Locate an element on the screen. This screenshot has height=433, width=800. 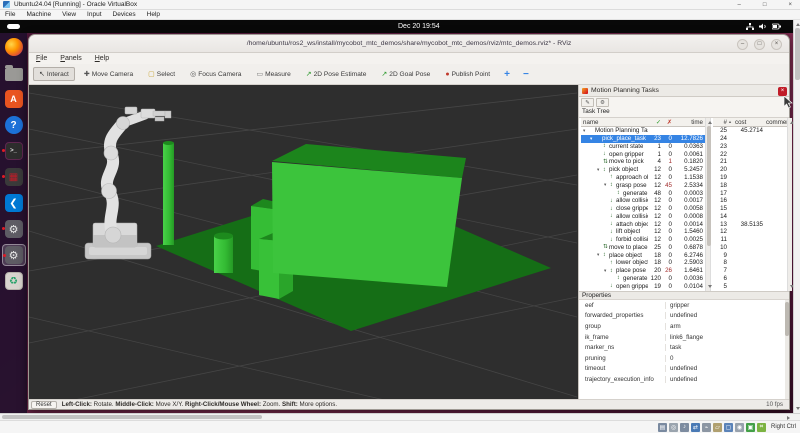
solution-row: 19 is located at coordinates (750, 178).